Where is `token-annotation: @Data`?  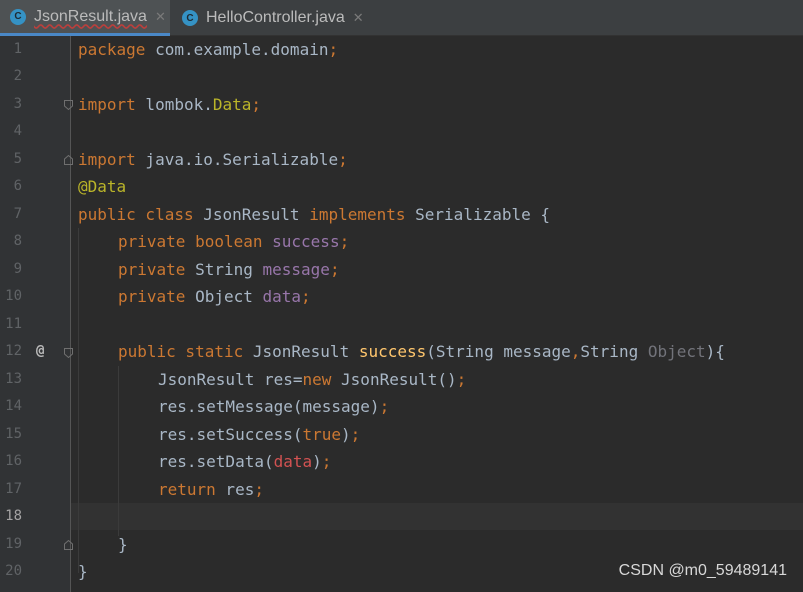 token-annotation: @Data is located at coordinates (102, 186).